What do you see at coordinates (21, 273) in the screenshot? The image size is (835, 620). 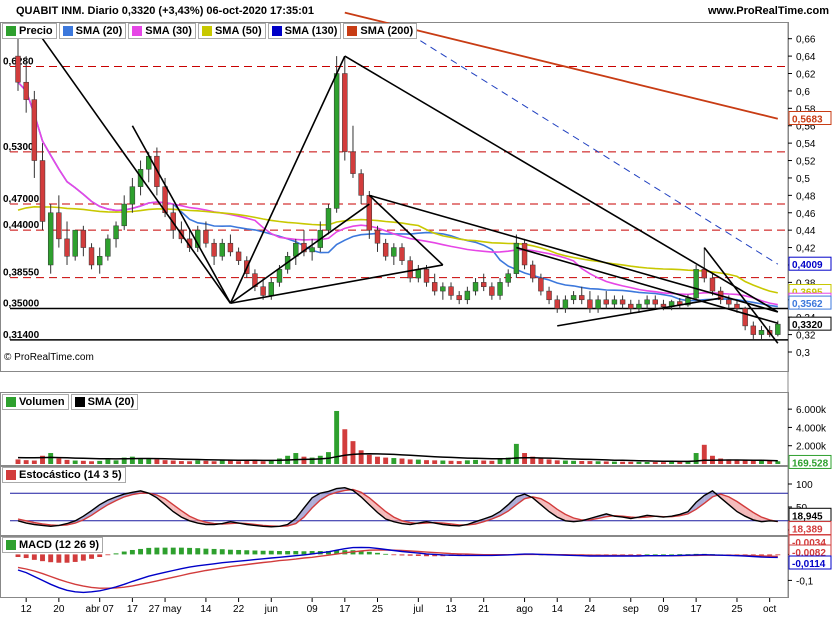 I see `level-label: 0,38550` at bounding box center [21, 273].